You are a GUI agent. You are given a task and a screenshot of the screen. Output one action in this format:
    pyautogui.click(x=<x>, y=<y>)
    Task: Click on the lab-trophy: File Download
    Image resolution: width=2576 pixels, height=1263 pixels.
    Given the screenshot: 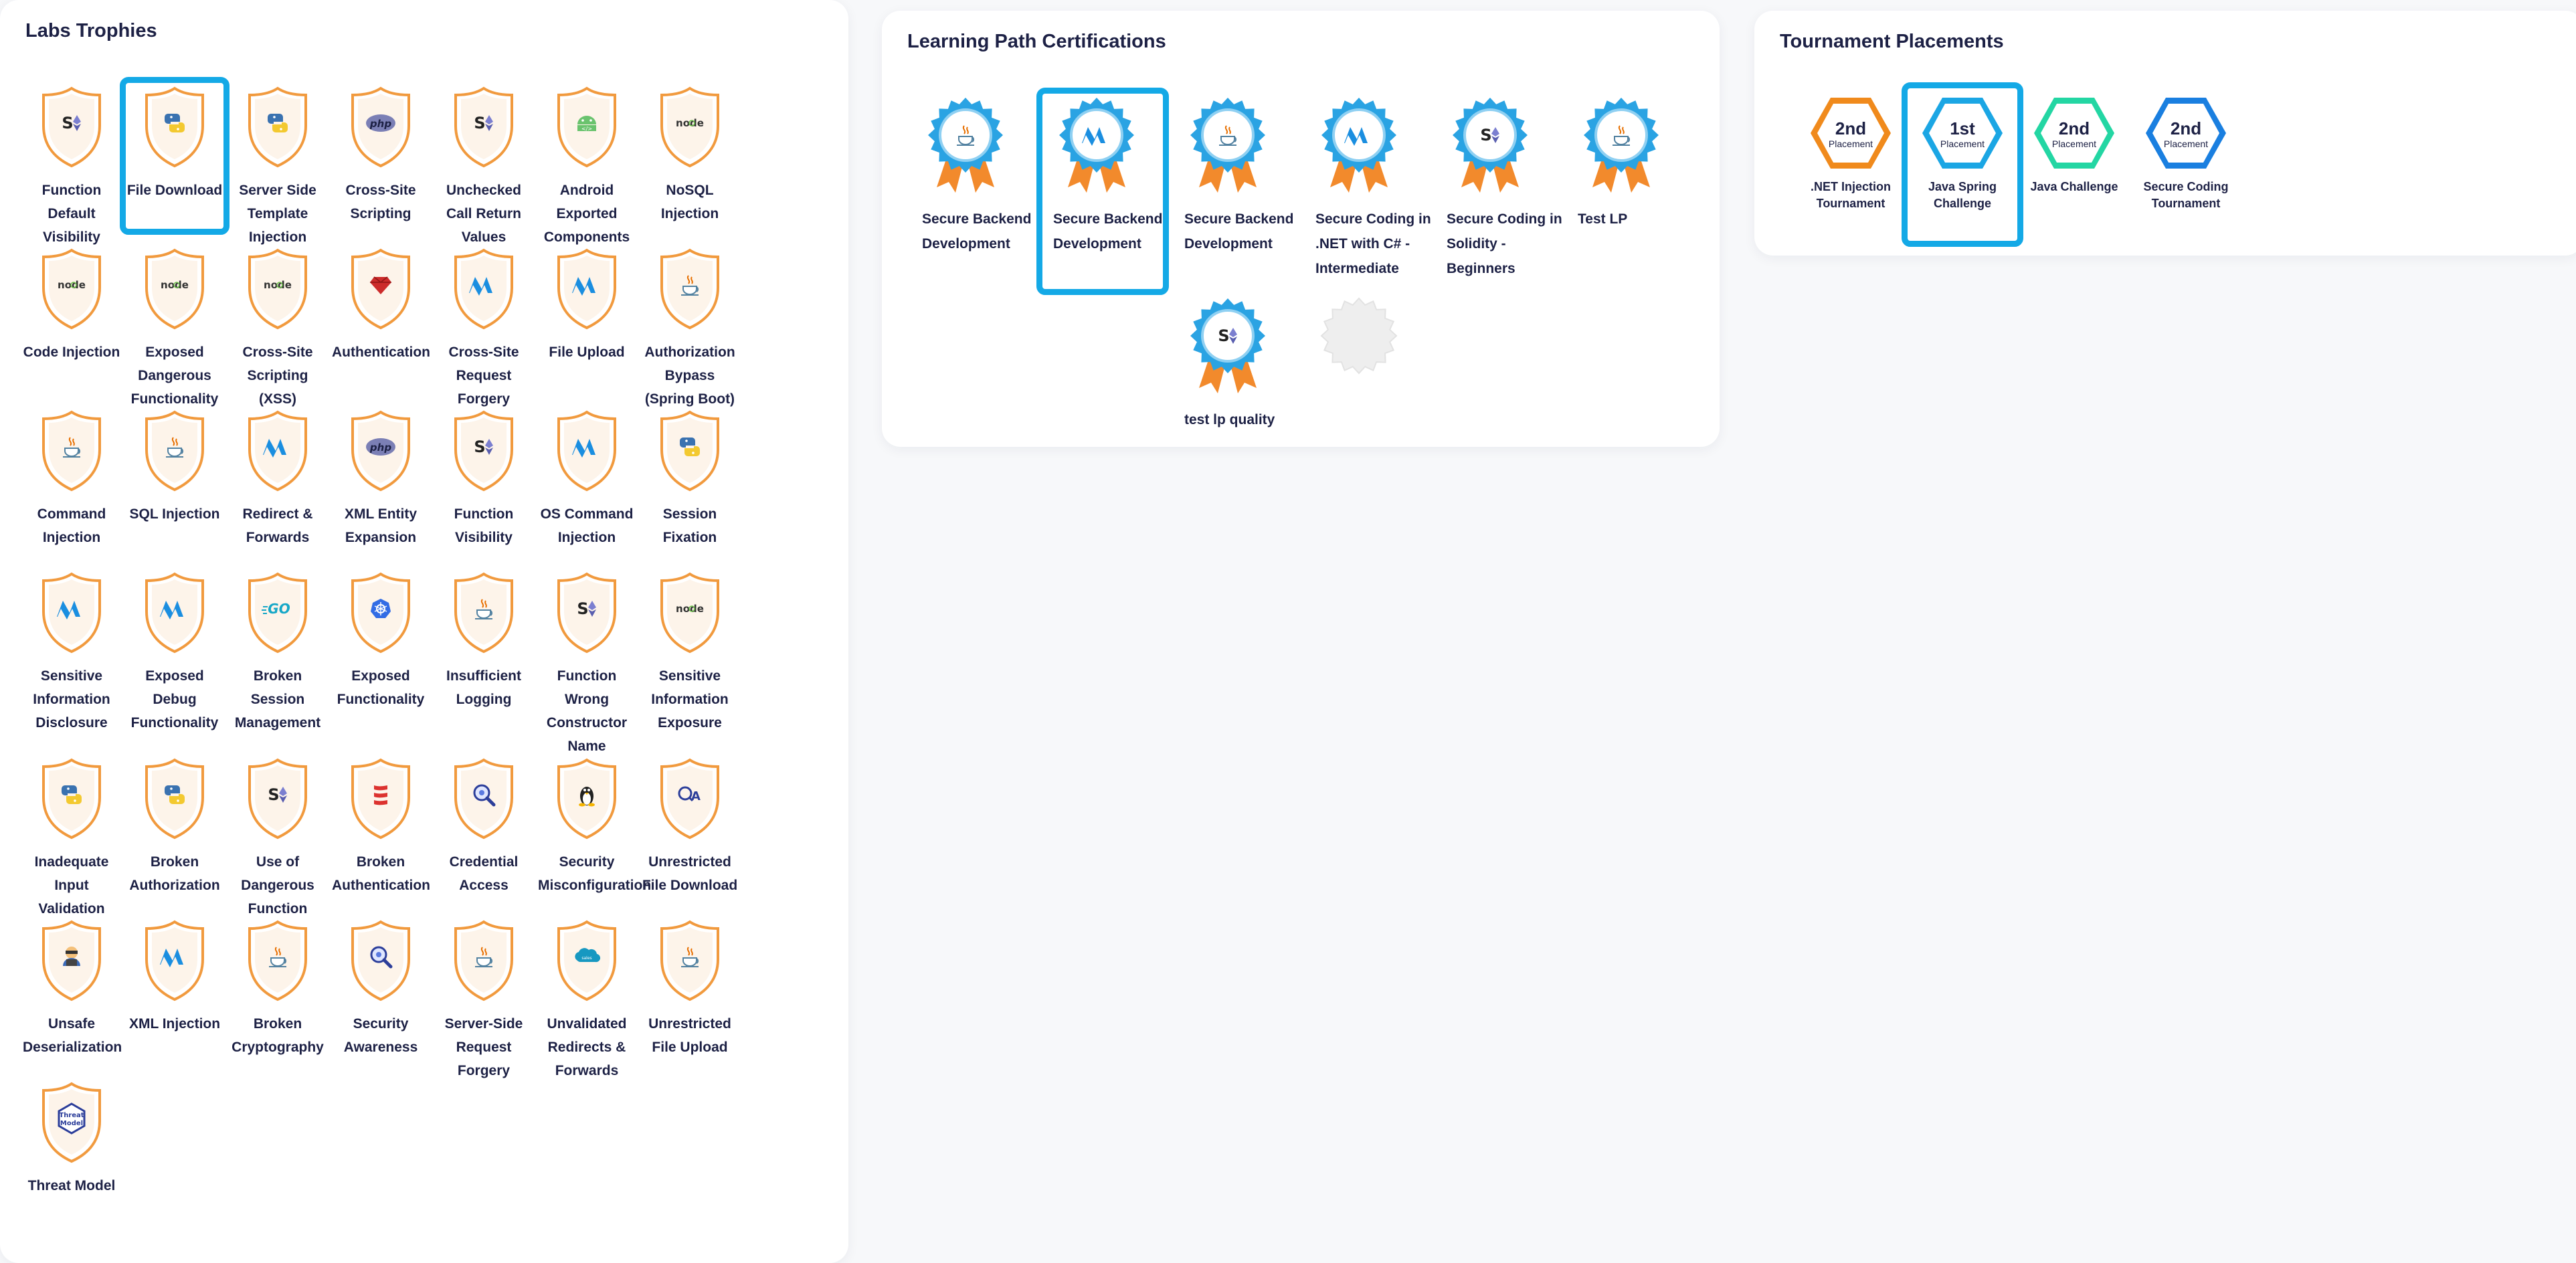 What is the action you would take?
    pyautogui.click(x=174, y=156)
    